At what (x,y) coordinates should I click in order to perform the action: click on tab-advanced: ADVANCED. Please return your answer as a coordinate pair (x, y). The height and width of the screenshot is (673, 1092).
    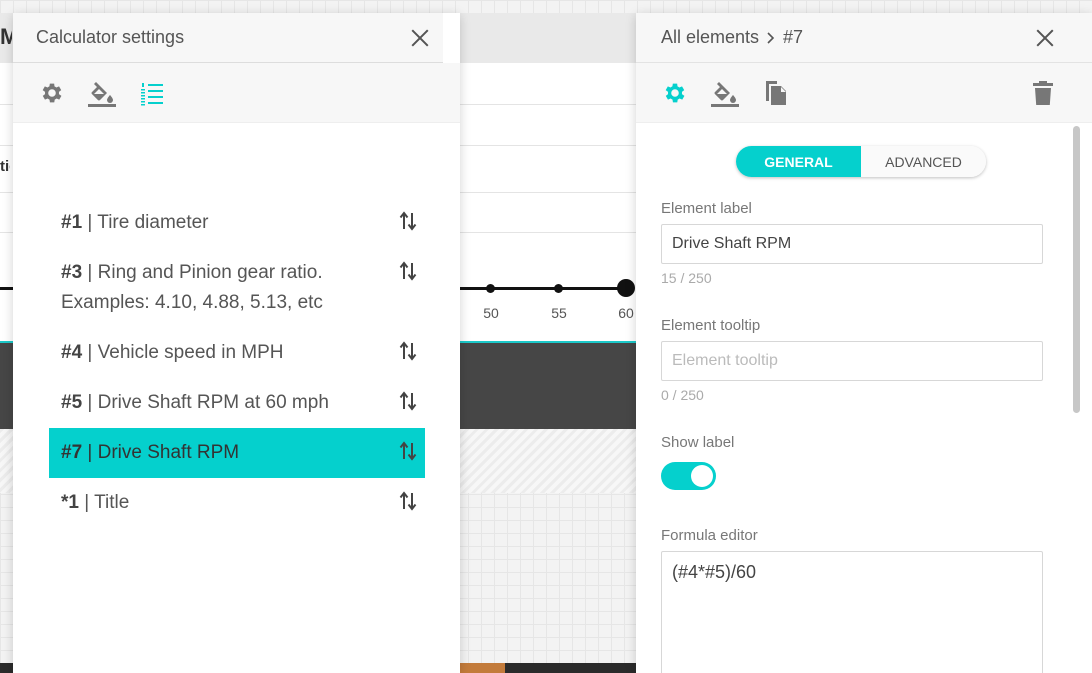
    Looking at the image, I should click on (923, 161).